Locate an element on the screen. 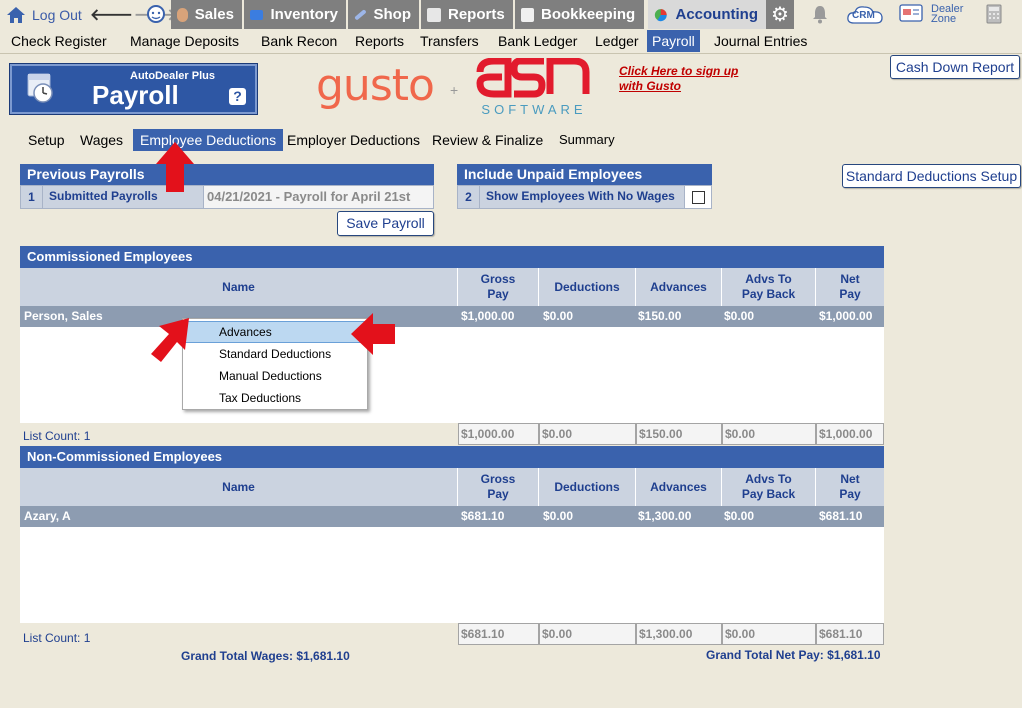 The width and height of the screenshot is (1022, 708). total-gross: $1,000.00 is located at coordinates (498, 434).